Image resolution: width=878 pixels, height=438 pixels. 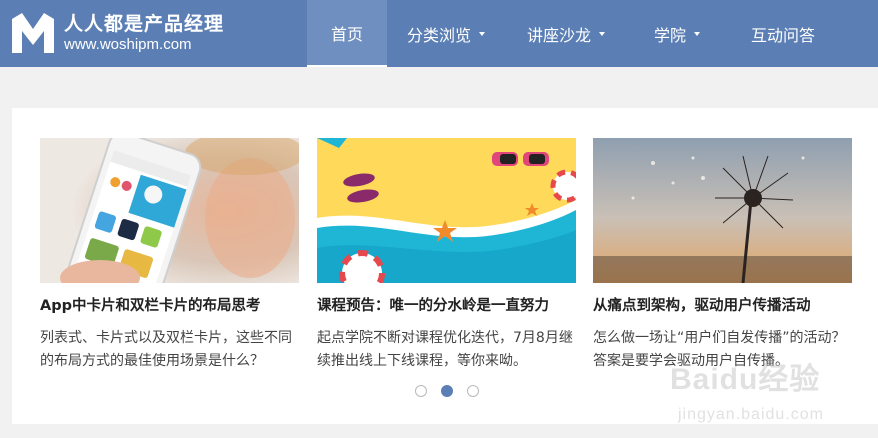 What do you see at coordinates (446, 306) in the screenshot?
I see `article-title: 课程预告：唯一的分水岭是一直努力` at bounding box center [446, 306].